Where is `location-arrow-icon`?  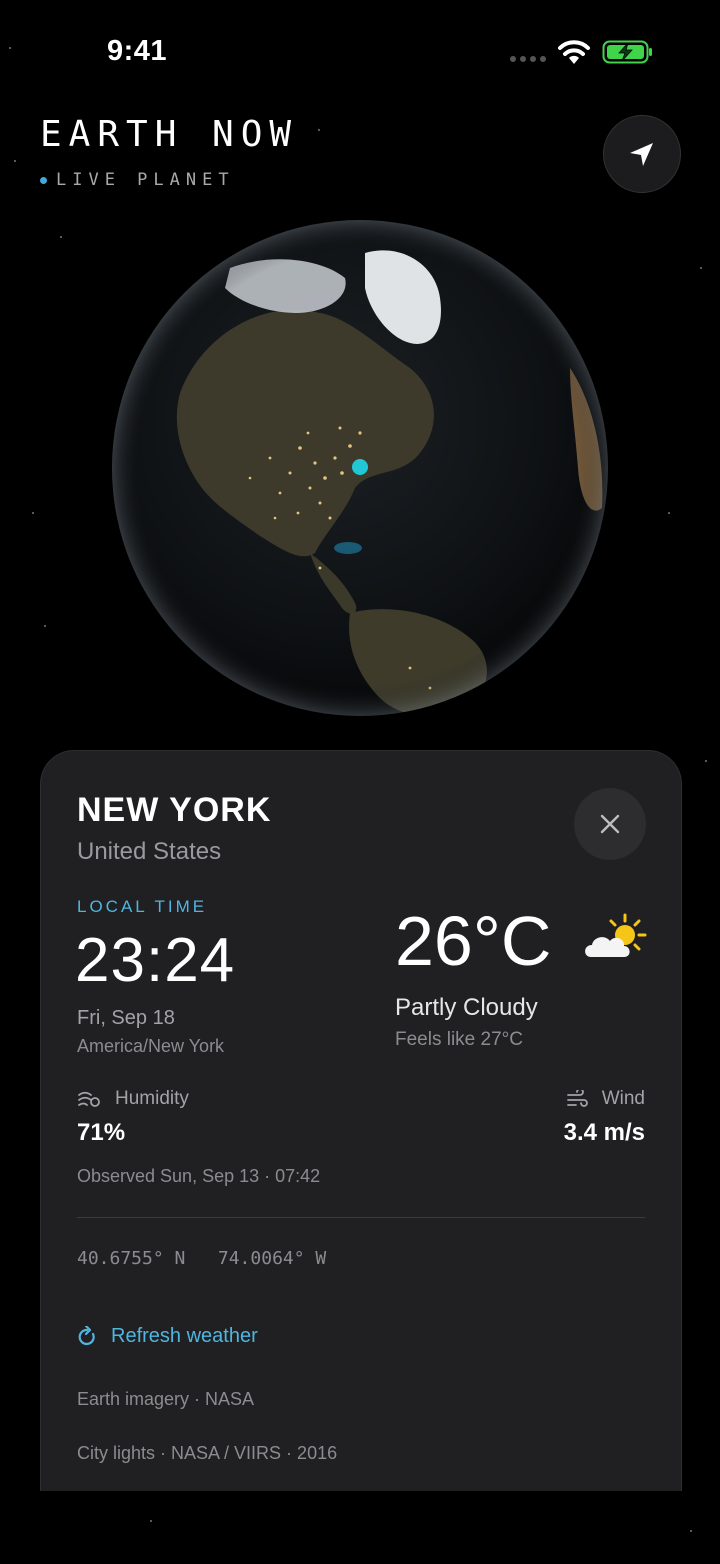 location-arrow-icon is located at coordinates (641, 154).